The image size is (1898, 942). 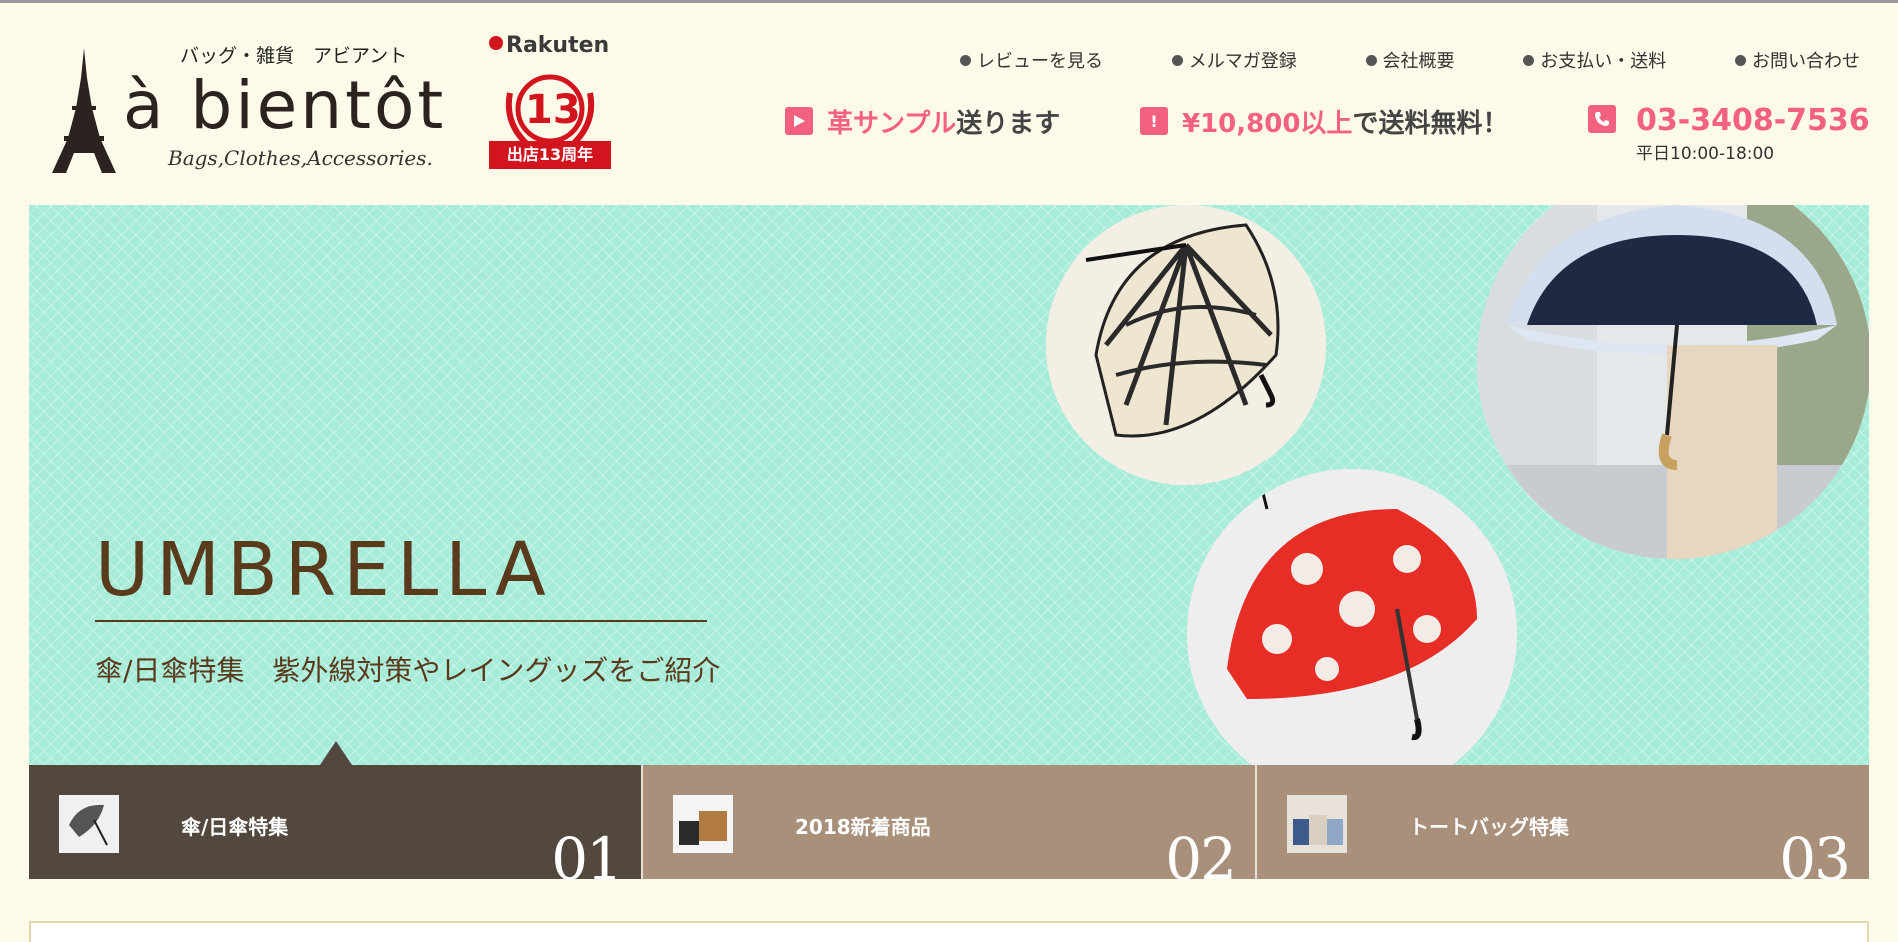 What do you see at coordinates (1234, 60) in the screenshot?
I see `nav-newsletter: メルマガ登録` at bounding box center [1234, 60].